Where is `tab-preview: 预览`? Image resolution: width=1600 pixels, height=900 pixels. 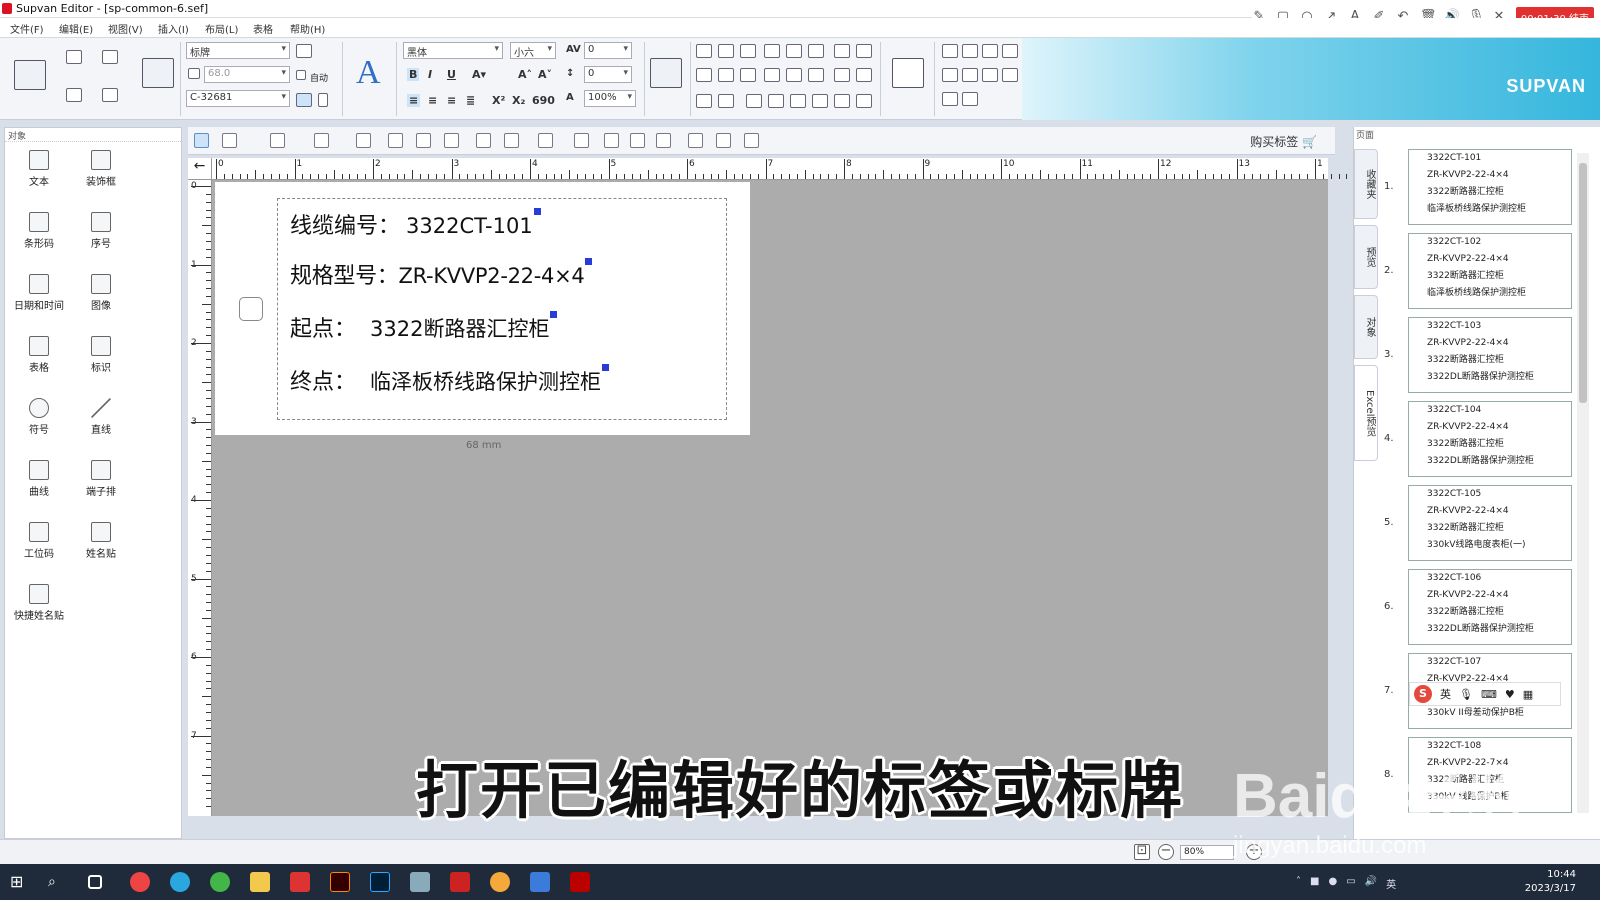 tab-preview: 预览 is located at coordinates (1366, 257).